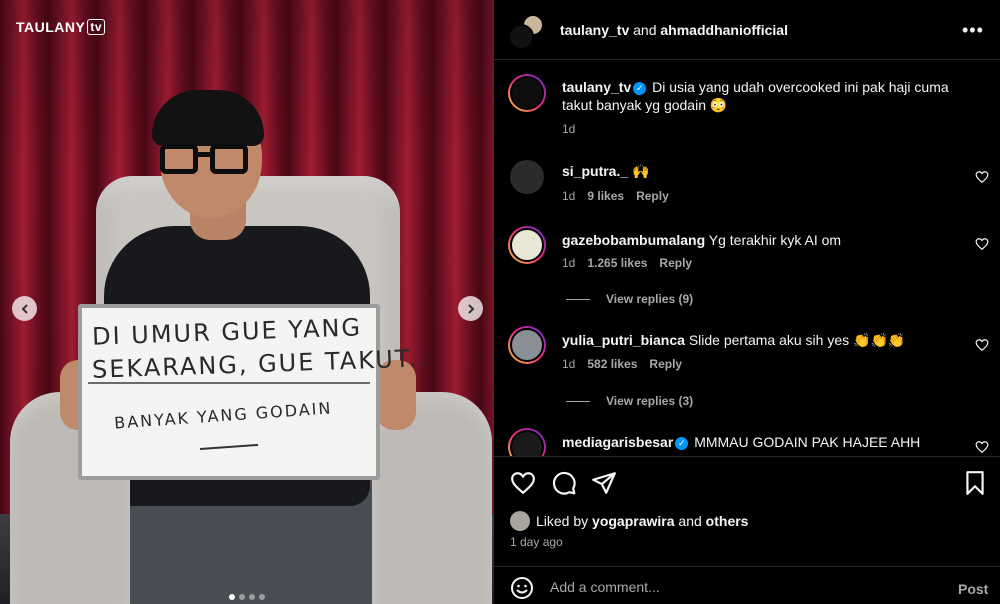 The height and width of the screenshot is (604, 1000). Describe the element at coordinates (641, 171) in the screenshot. I see `comment-text: 🙌` at that location.